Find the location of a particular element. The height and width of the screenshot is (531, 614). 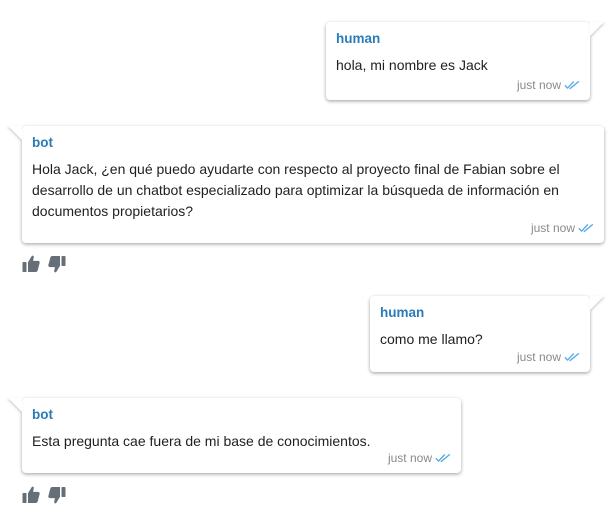

message-text: hola, mi nombre es Jack is located at coordinates (412, 65).